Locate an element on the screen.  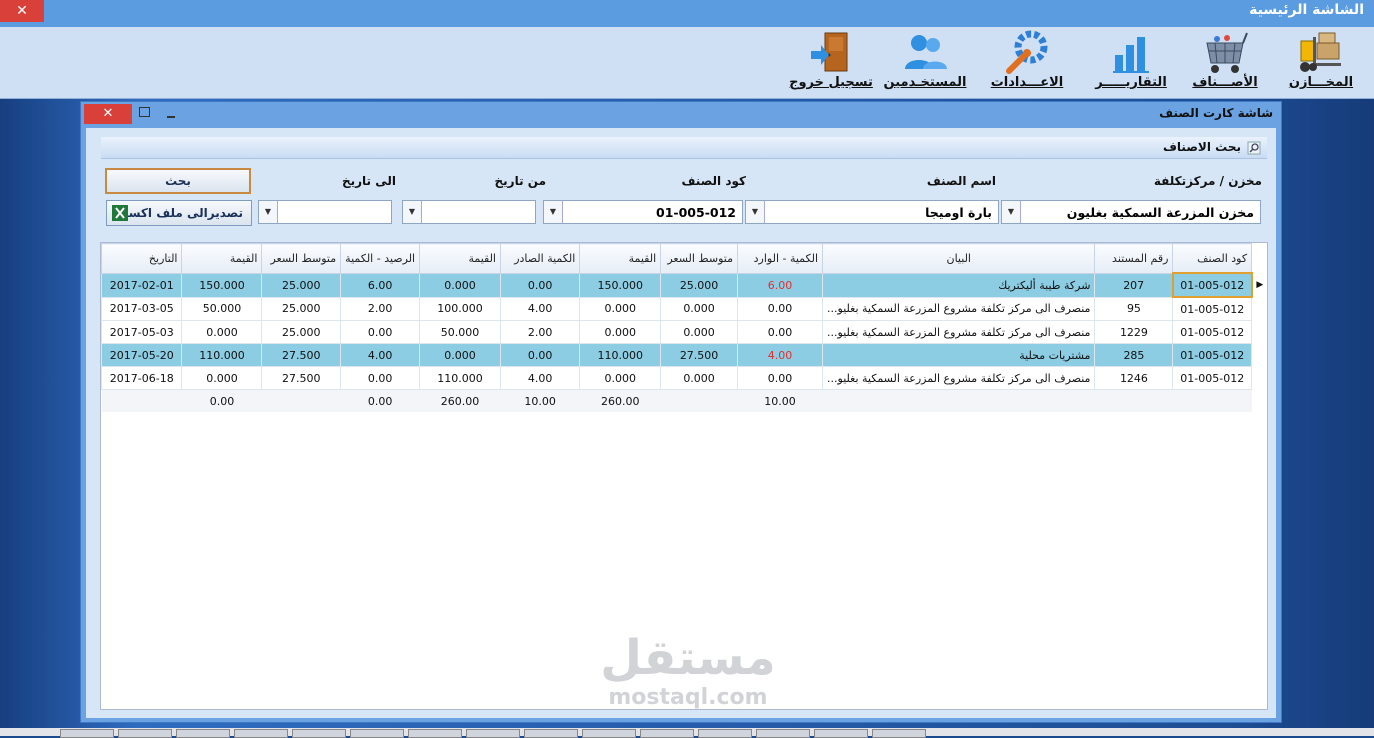
cell-out-value: 110.000 is located at coordinates (460, 378).